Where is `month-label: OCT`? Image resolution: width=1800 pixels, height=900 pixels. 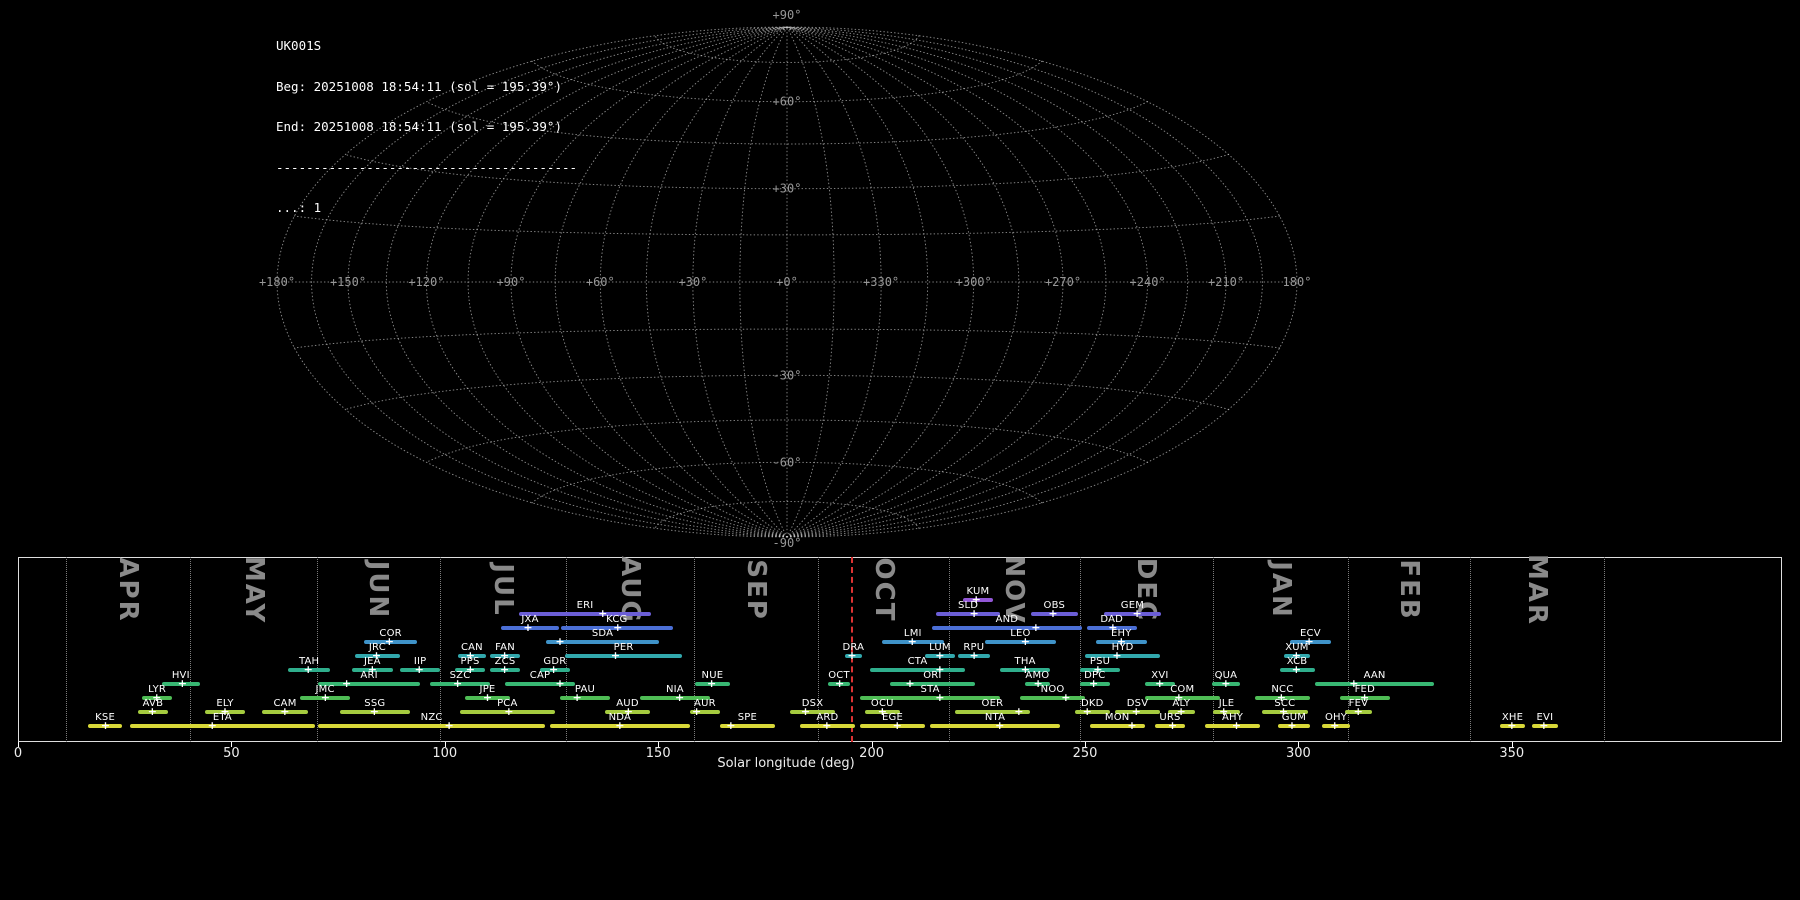 month-label: OCT is located at coordinates (883, 590).